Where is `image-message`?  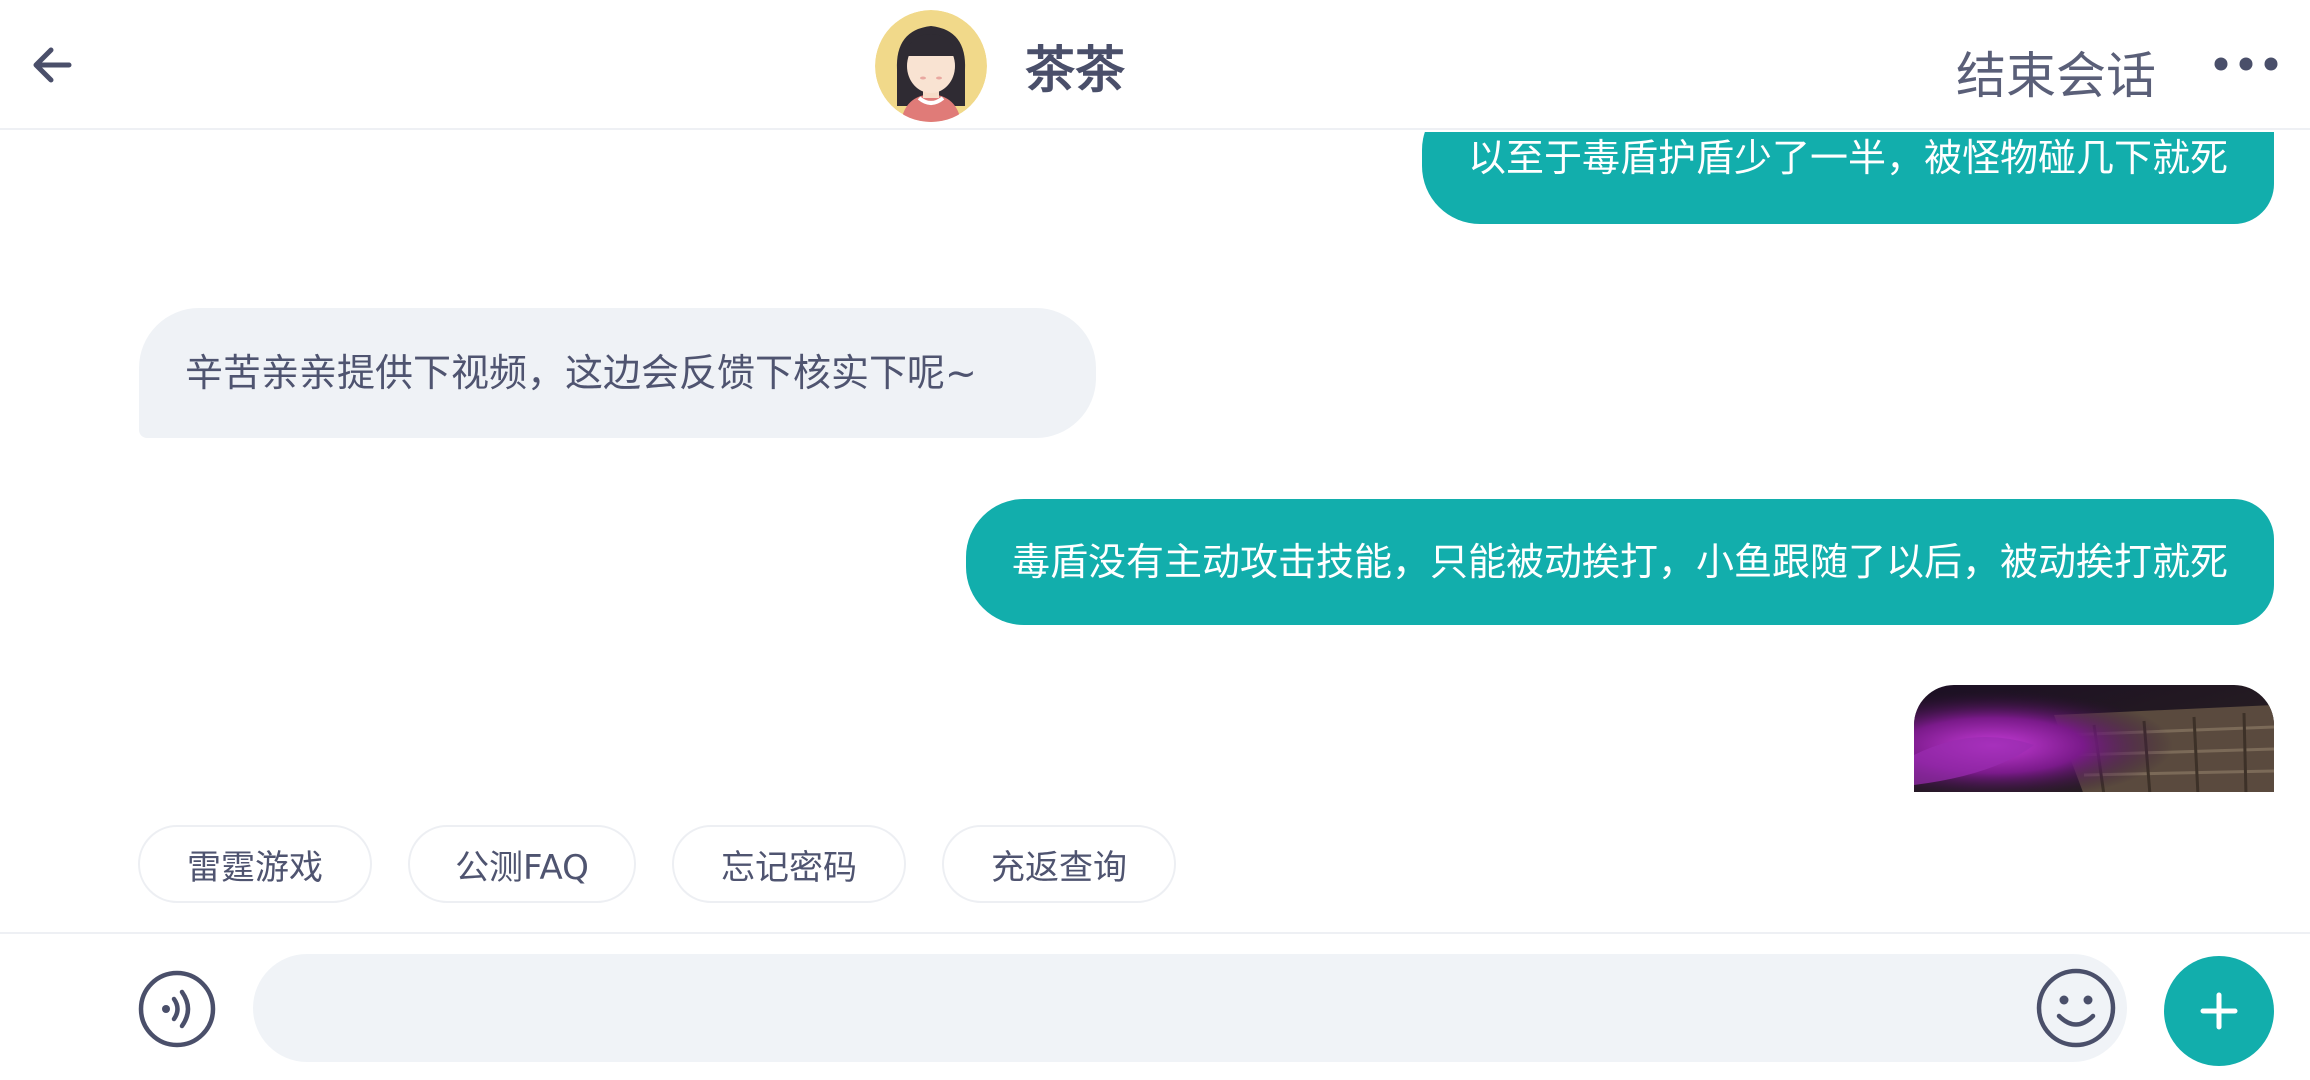 image-message is located at coordinates (2094, 738).